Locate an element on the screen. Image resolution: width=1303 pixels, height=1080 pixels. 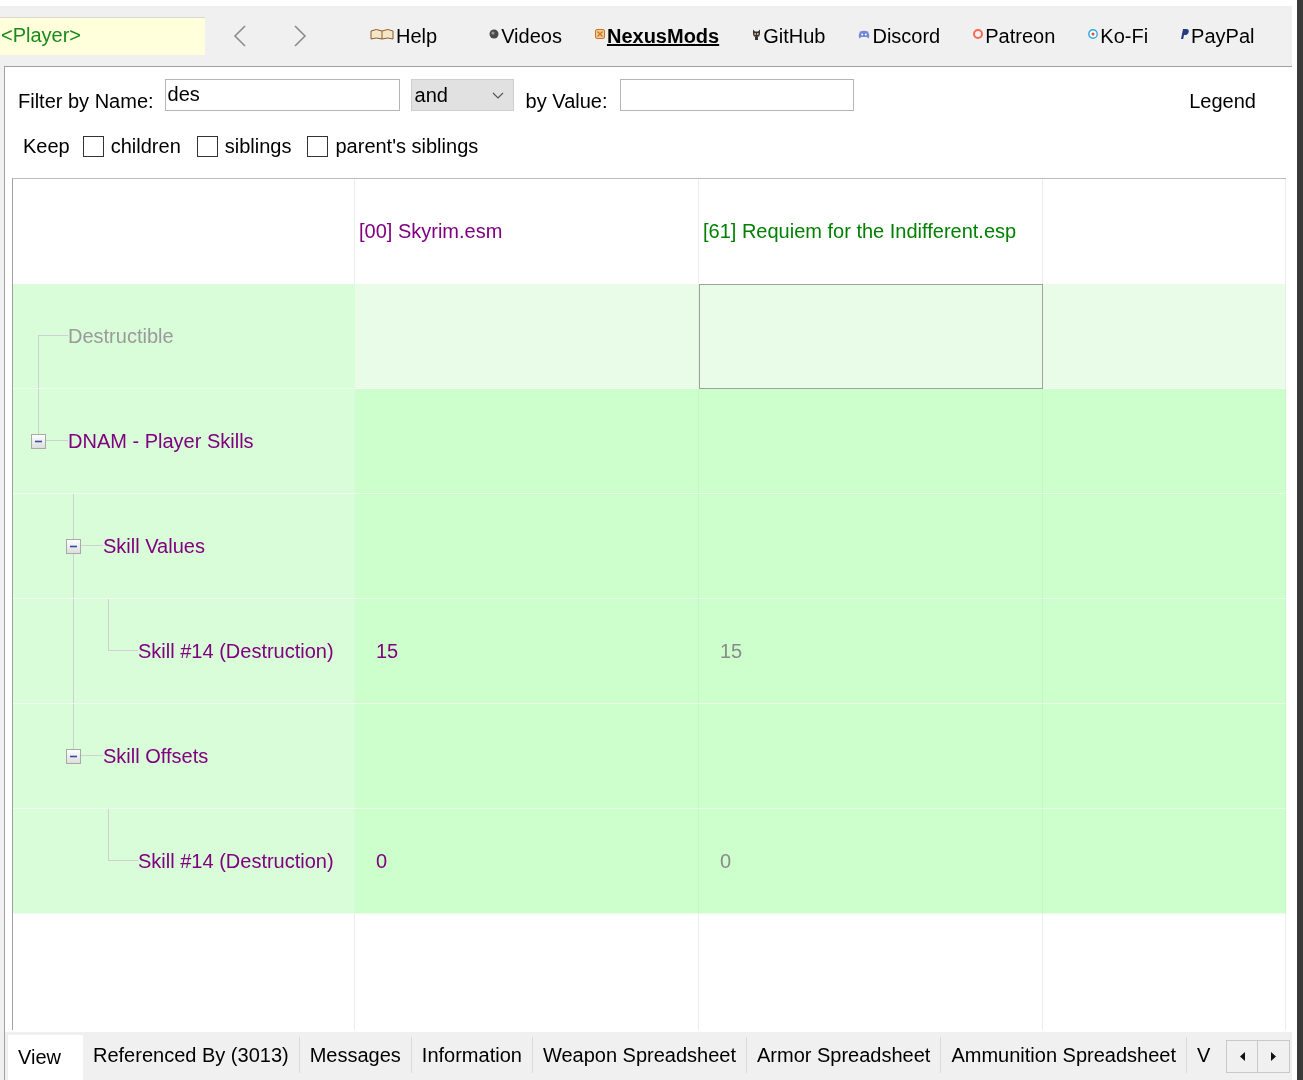
filter-value-label: by Value: is located at coordinates (566, 101).